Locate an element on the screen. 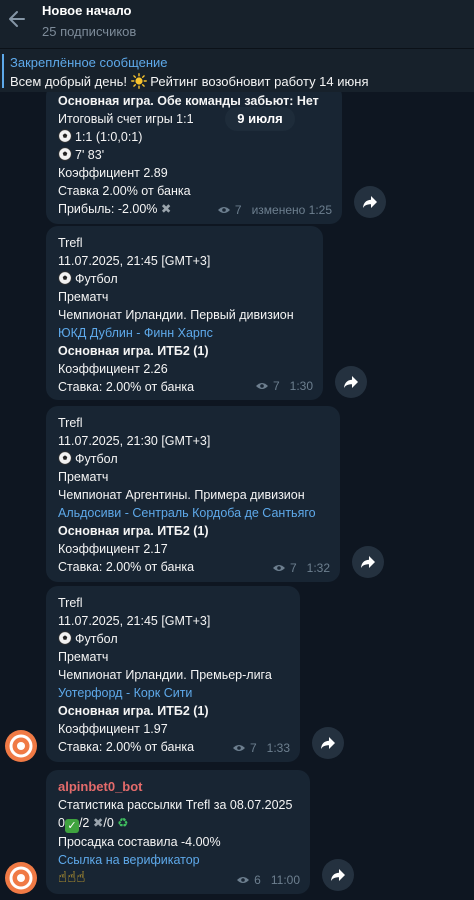 This screenshot has height=900, width=474. match-link: Альдосиви - Сентраль Кордоба де Сантьяго is located at coordinates (193, 513).